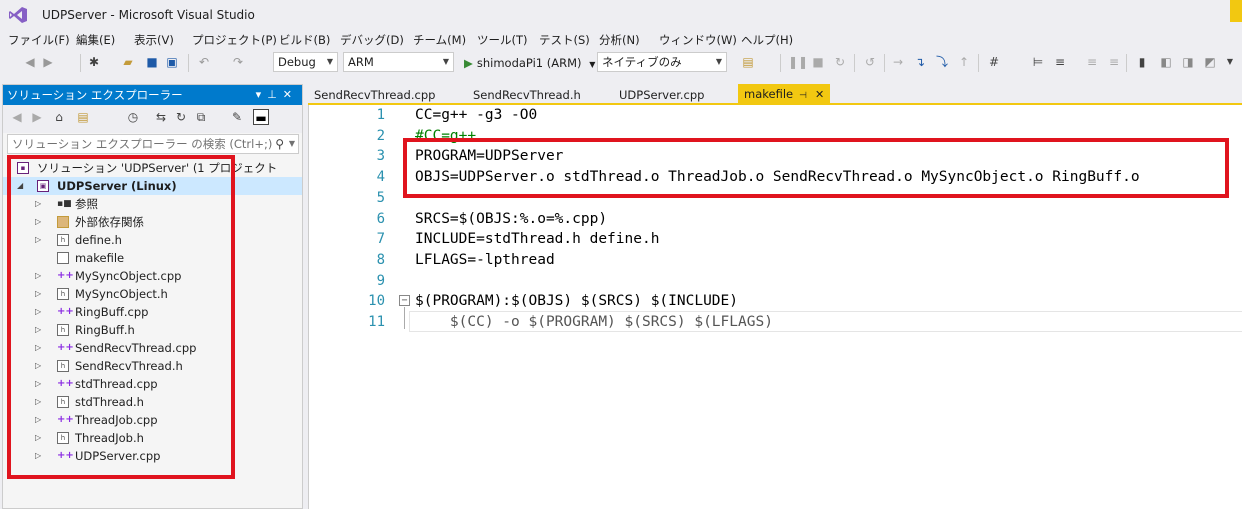 The width and height of the screenshot is (1242, 509). I want to click on attach-icon: ▤, so click(748, 62).